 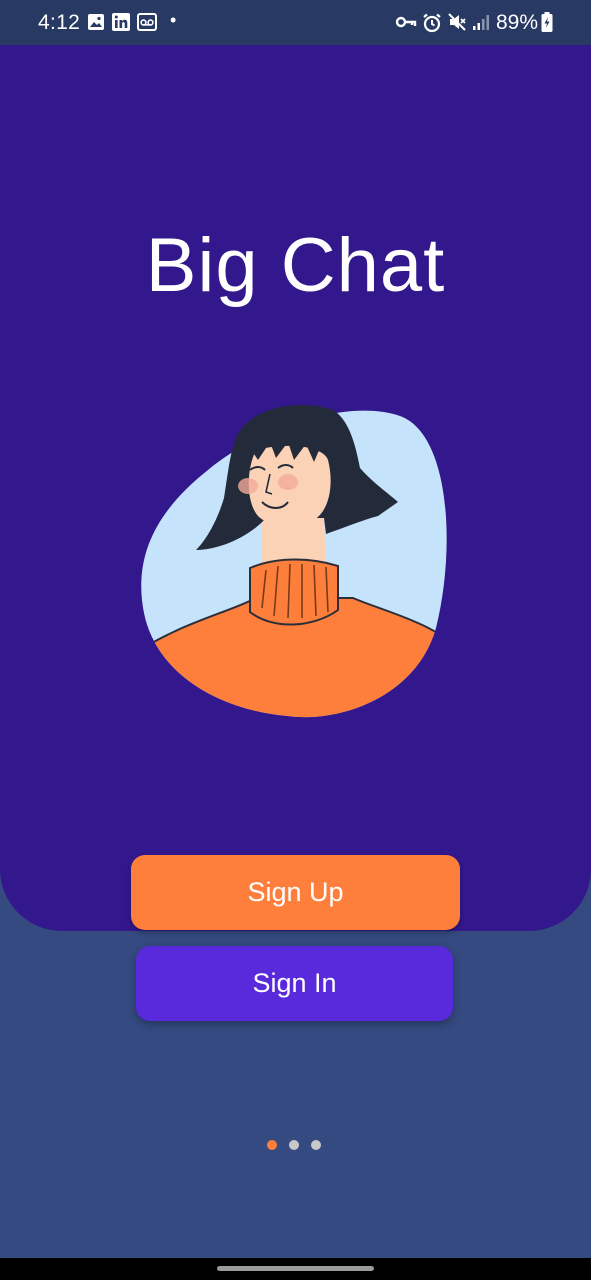 I want to click on home-gesture-handle, so click(x=295, y=1268).